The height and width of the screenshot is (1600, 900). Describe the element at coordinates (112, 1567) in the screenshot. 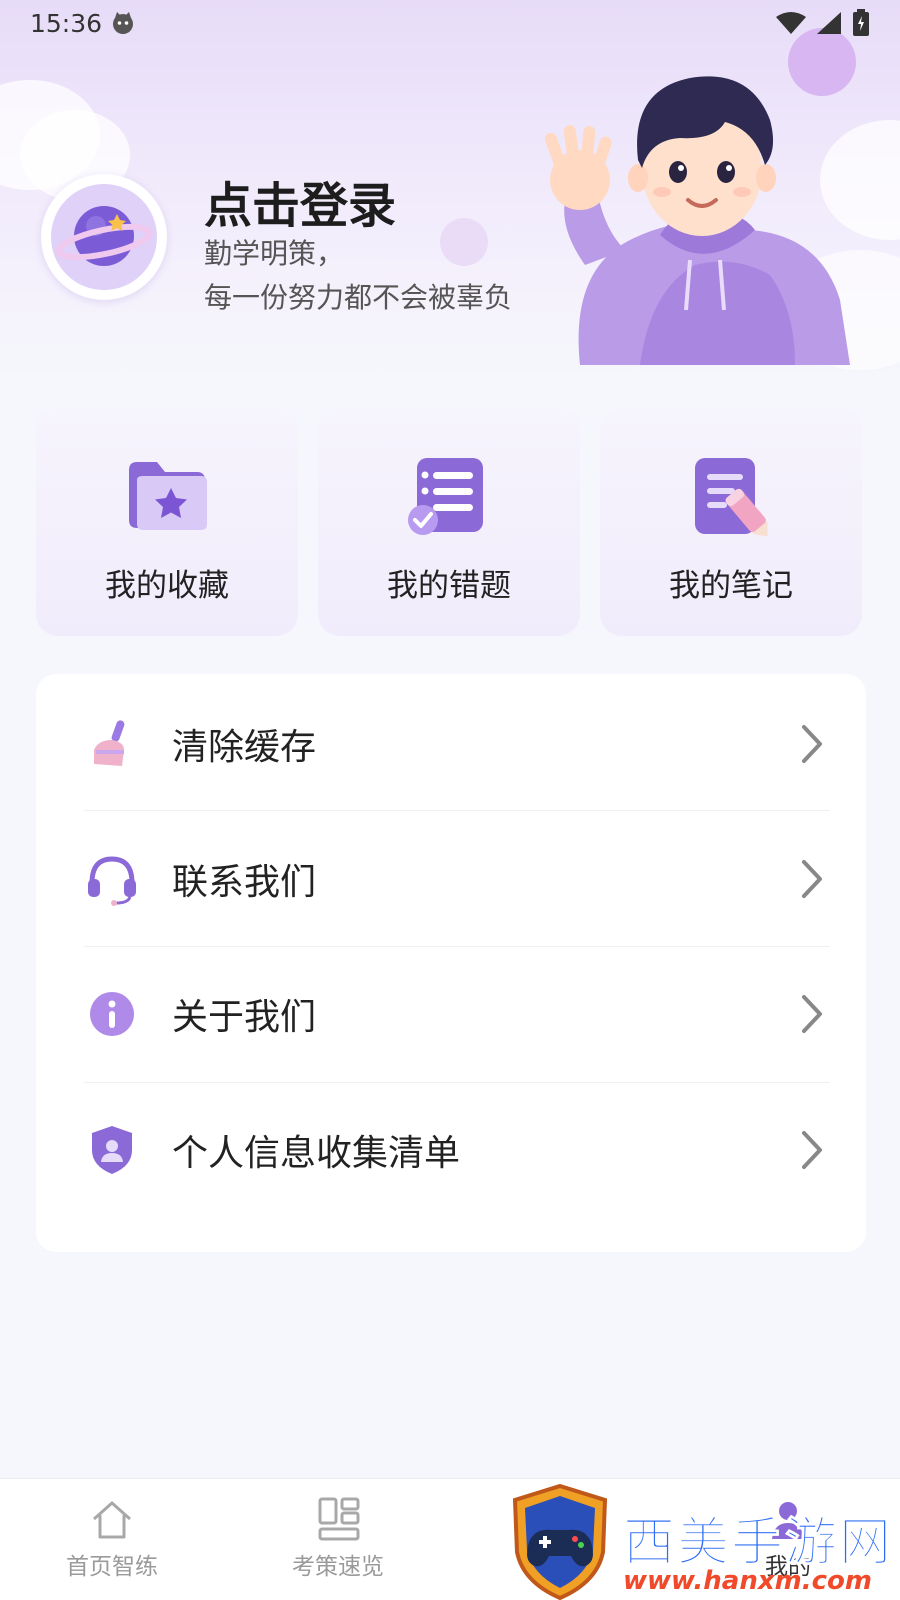

I see `tab-home-label: 首页智练` at that location.